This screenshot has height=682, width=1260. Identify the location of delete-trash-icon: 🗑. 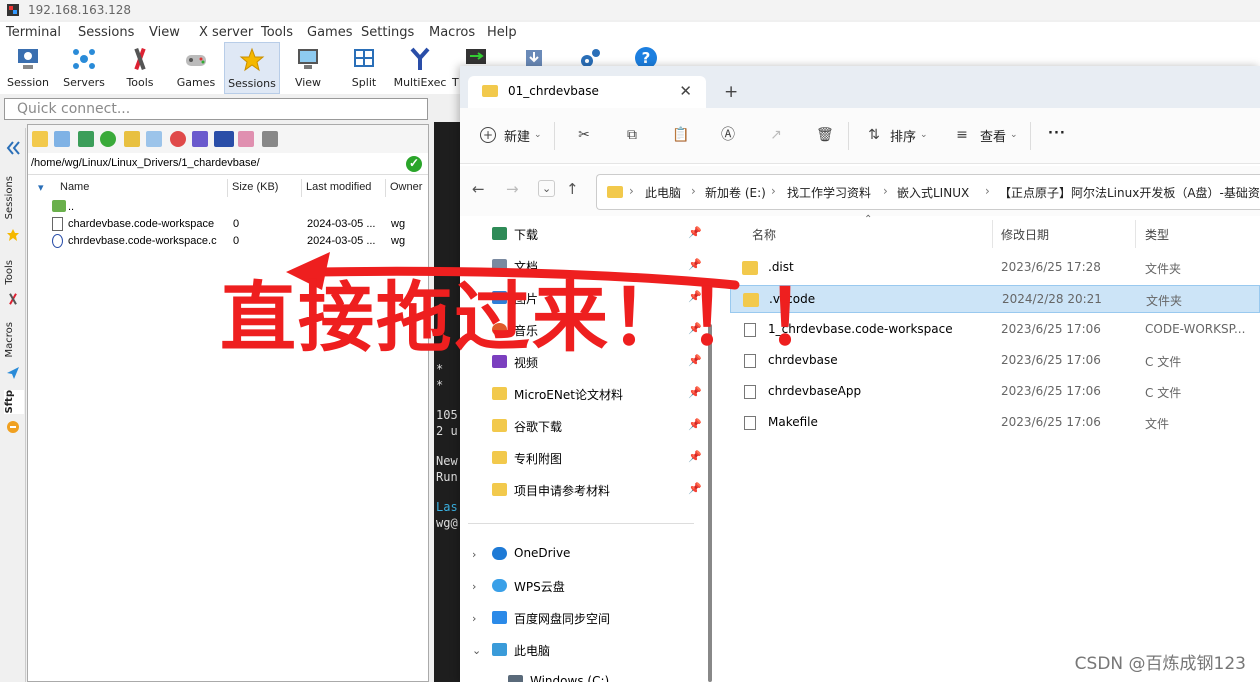
(825, 135).